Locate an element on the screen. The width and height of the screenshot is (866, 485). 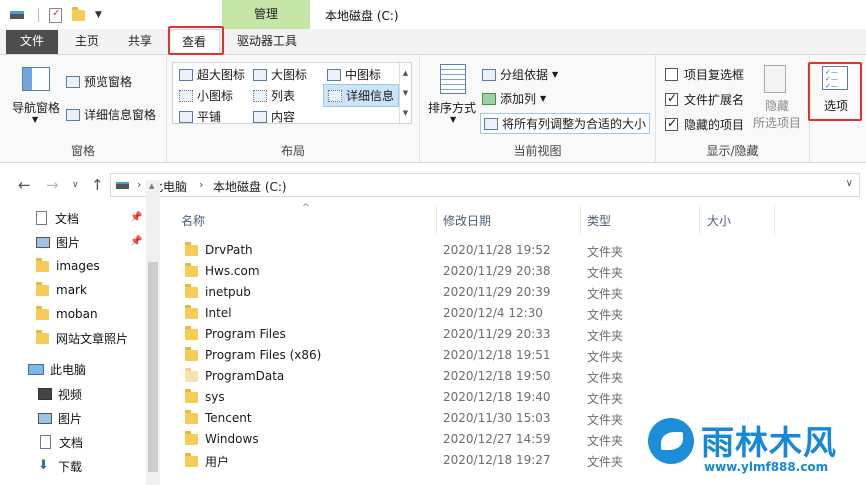
nav-item-this-pc: 此电脑 is located at coordinates (57, 369).